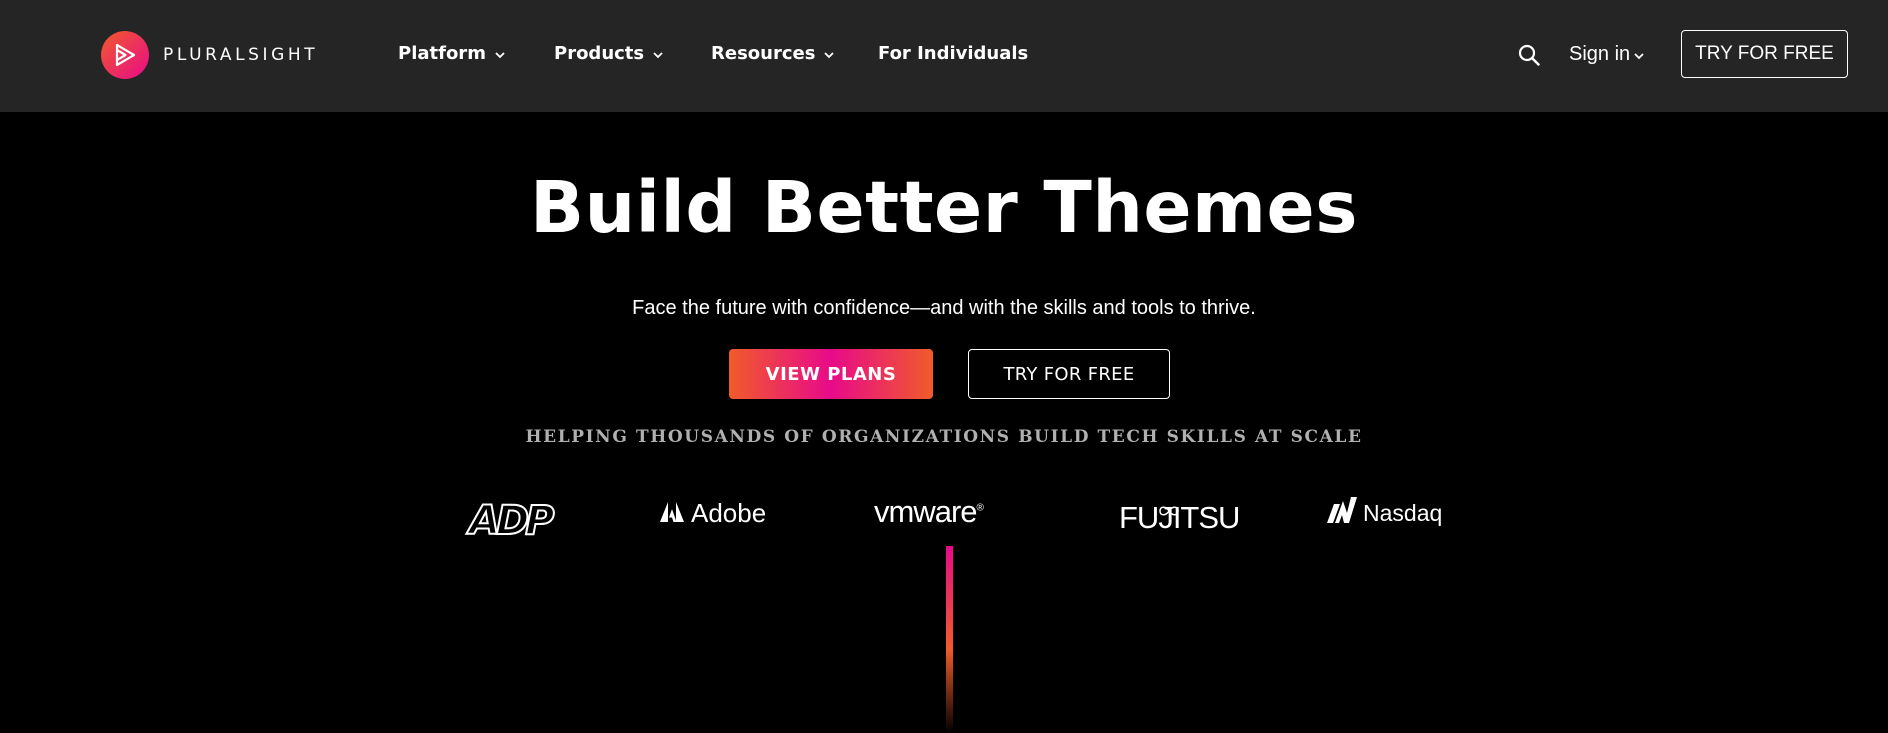 The width and height of the screenshot is (1888, 733). What do you see at coordinates (125, 54) in the screenshot?
I see `play-icon` at bounding box center [125, 54].